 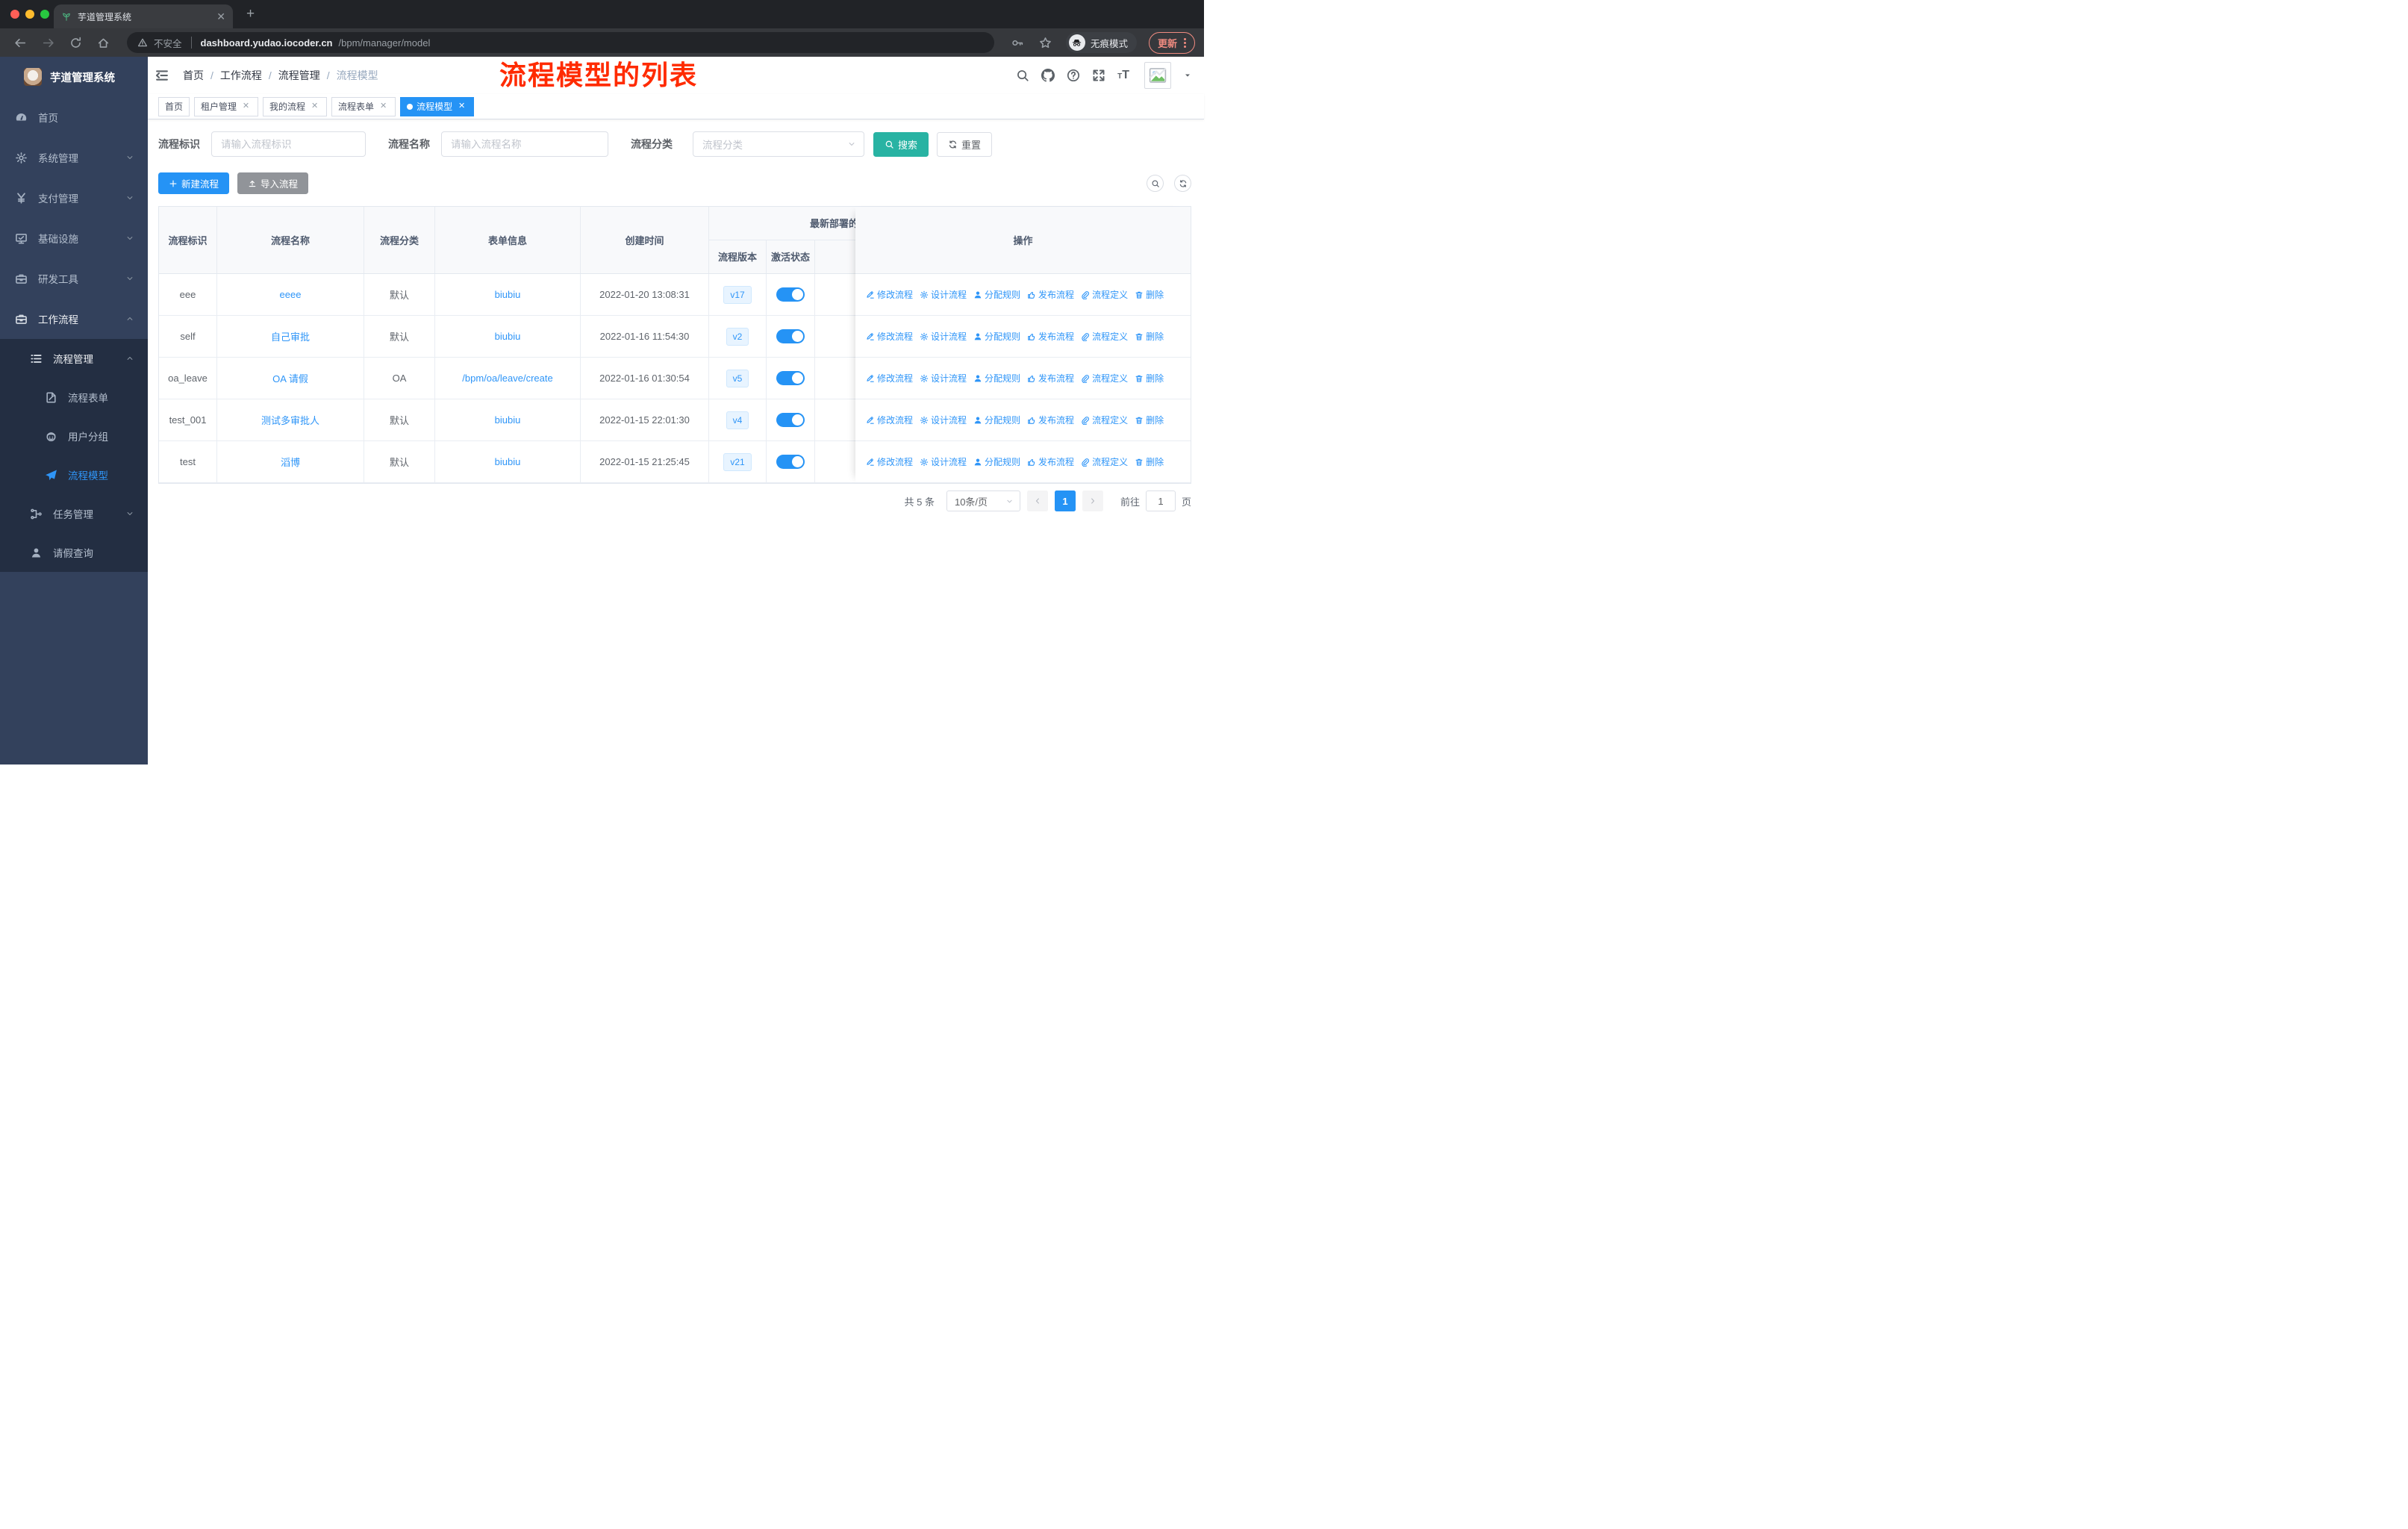 I want to click on sidebar-item-system: 系统管理, so click(x=74, y=157).